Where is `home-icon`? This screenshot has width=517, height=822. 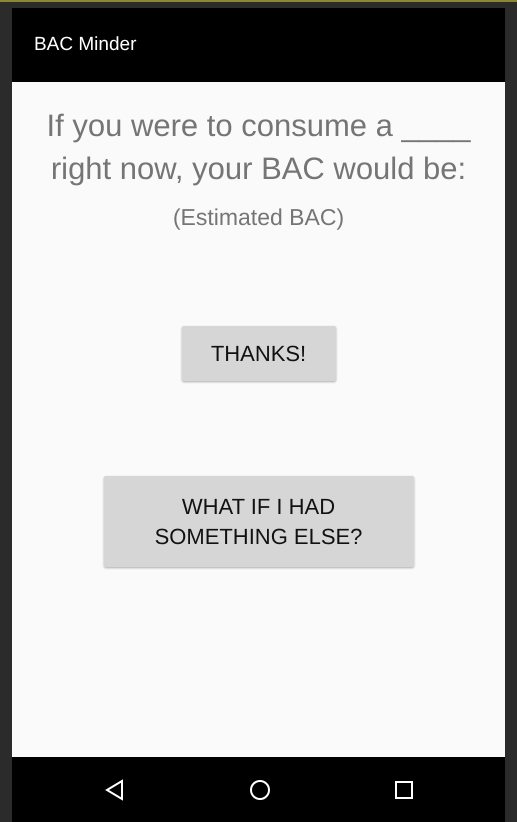
home-icon is located at coordinates (259, 789).